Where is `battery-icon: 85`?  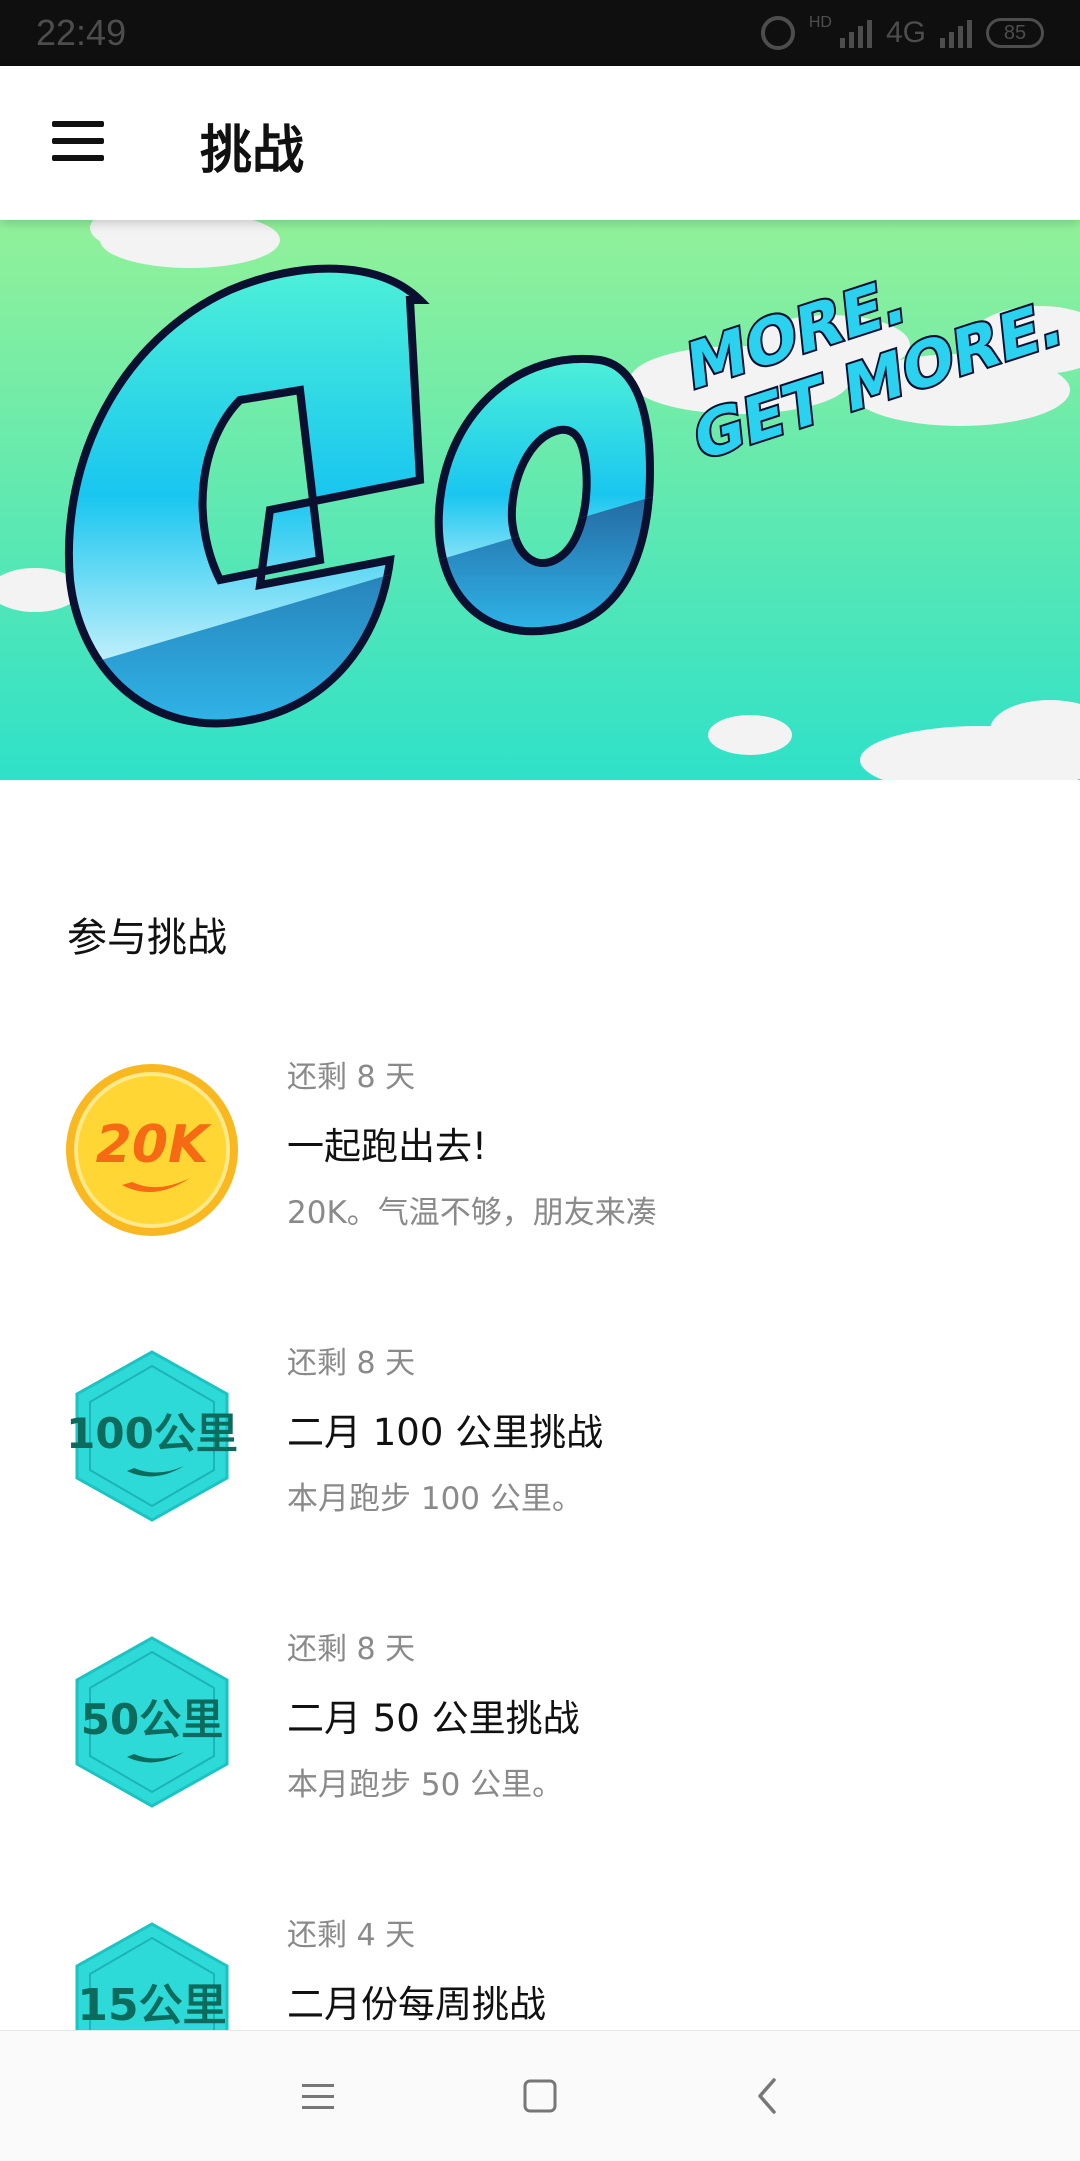 battery-icon: 85 is located at coordinates (1015, 33).